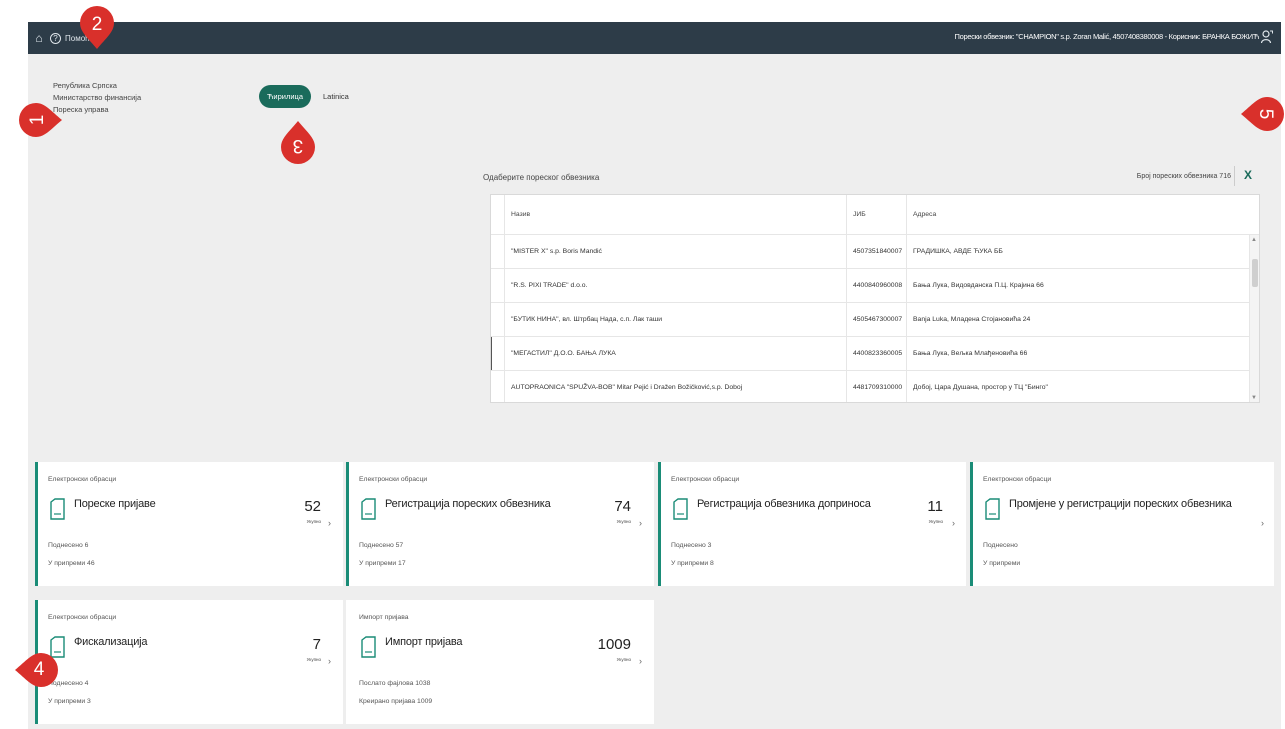 The width and height of the screenshot is (1285, 729). What do you see at coordinates (676, 214) in the screenshot?
I see `column-header-name: Назив` at bounding box center [676, 214].